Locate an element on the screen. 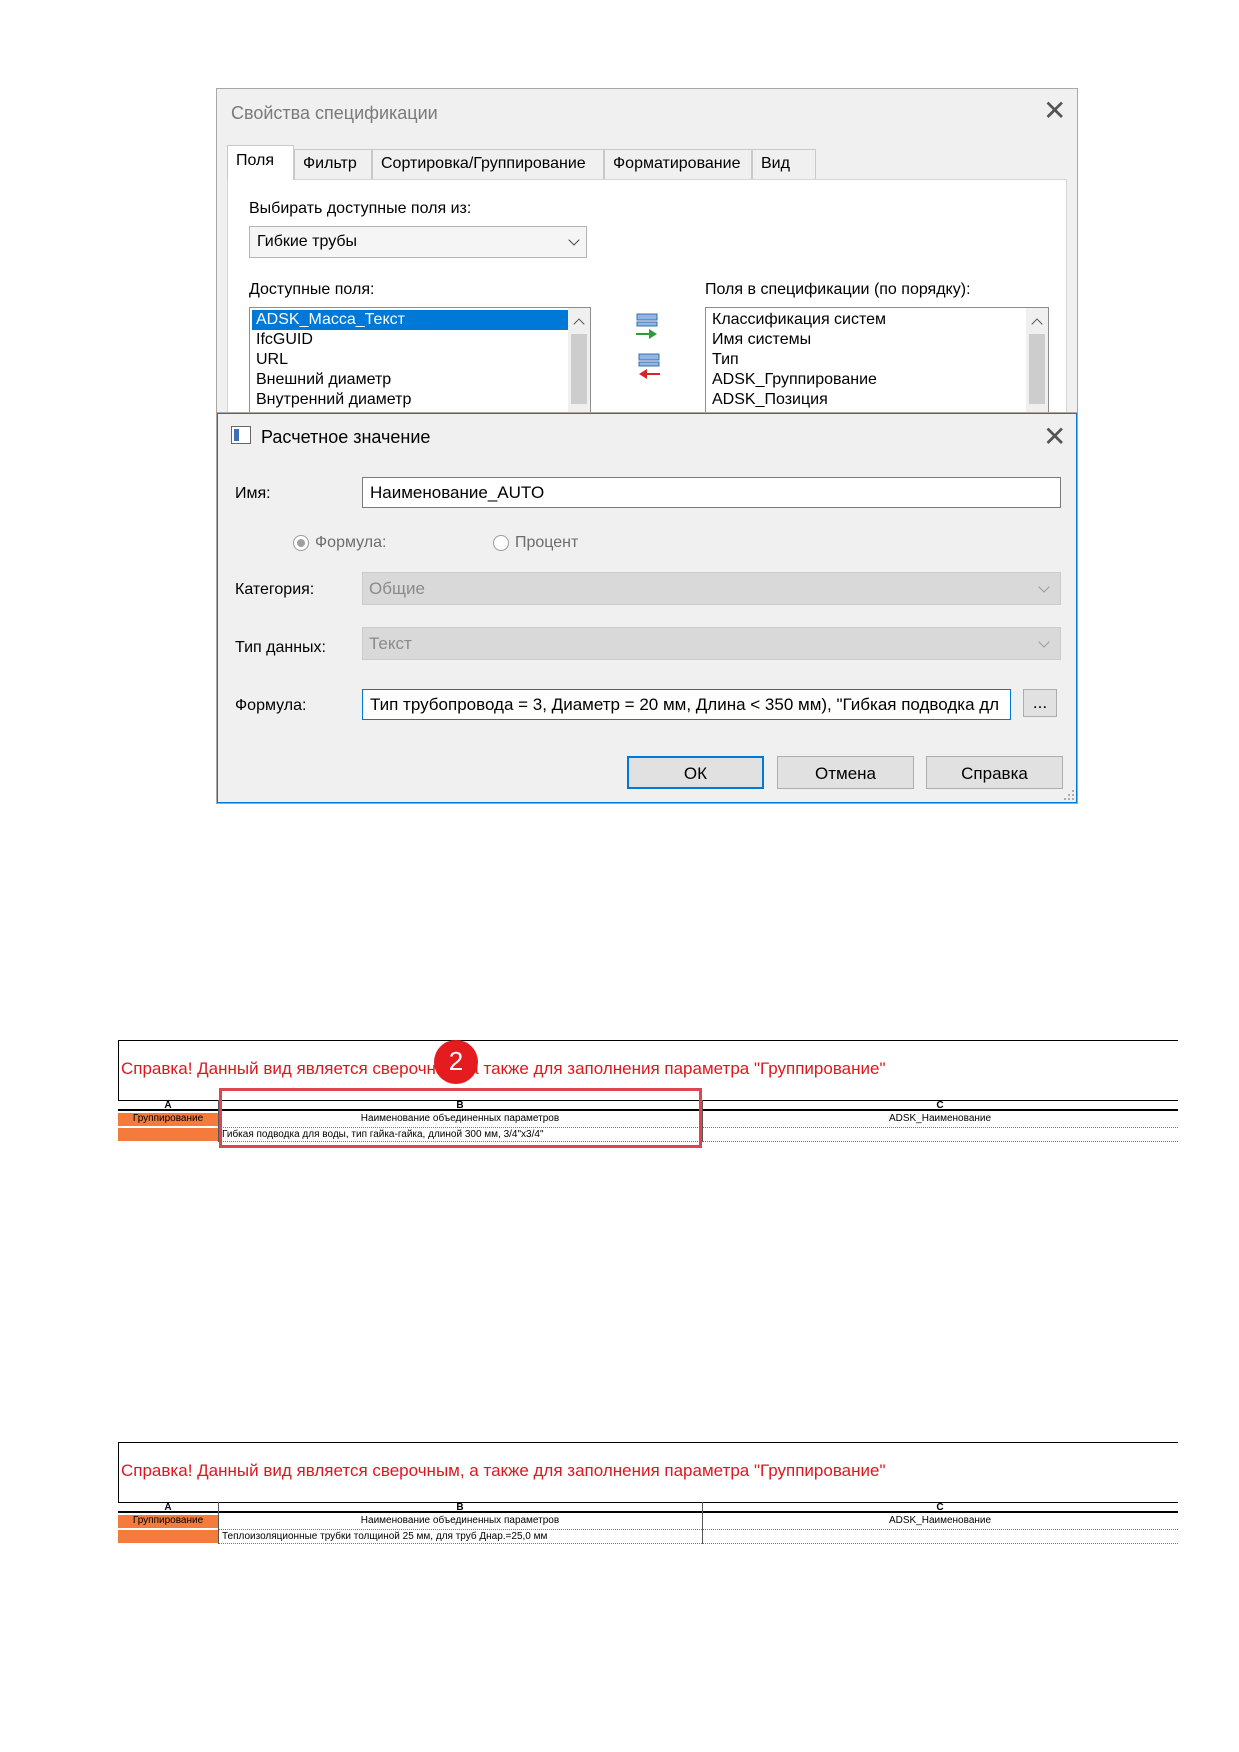 The height and width of the screenshot is (1752, 1239). name-input: Наименование_AUTO is located at coordinates (711, 492).